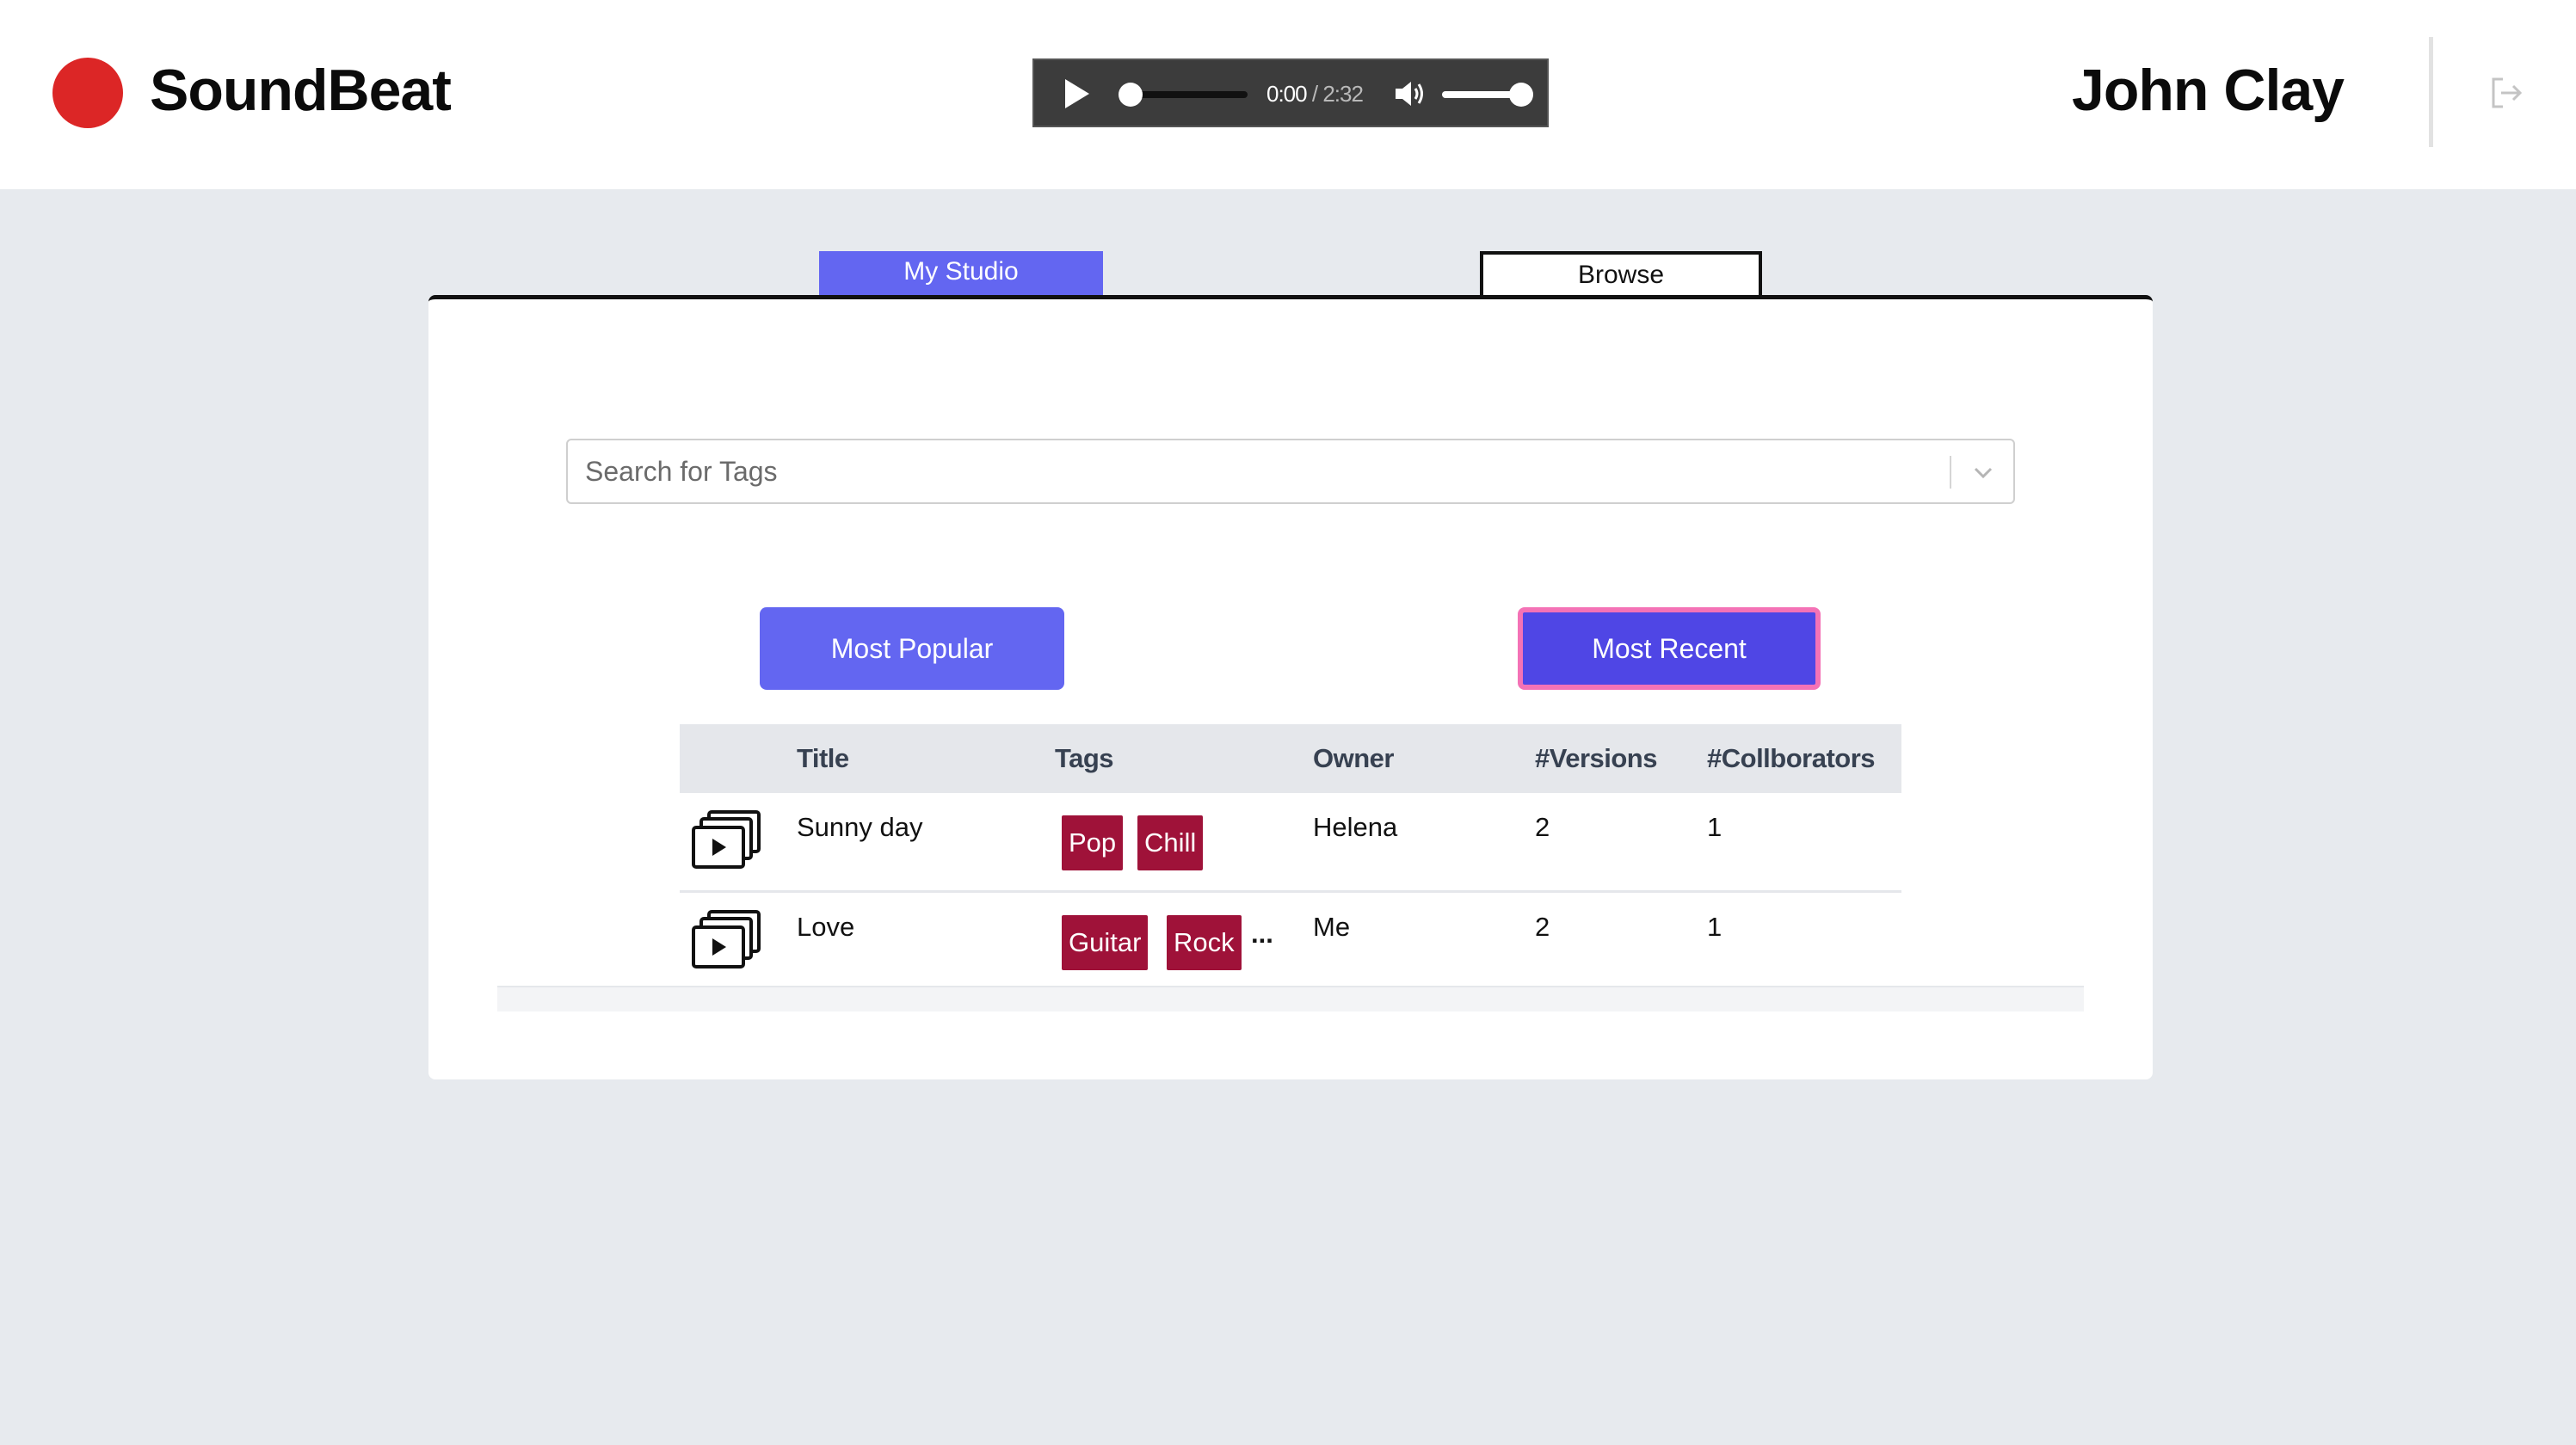 Image resolution: width=2576 pixels, height=1445 pixels. Describe the element at coordinates (1332, 927) in the screenshot. I see `track-owner: Me` at that location.